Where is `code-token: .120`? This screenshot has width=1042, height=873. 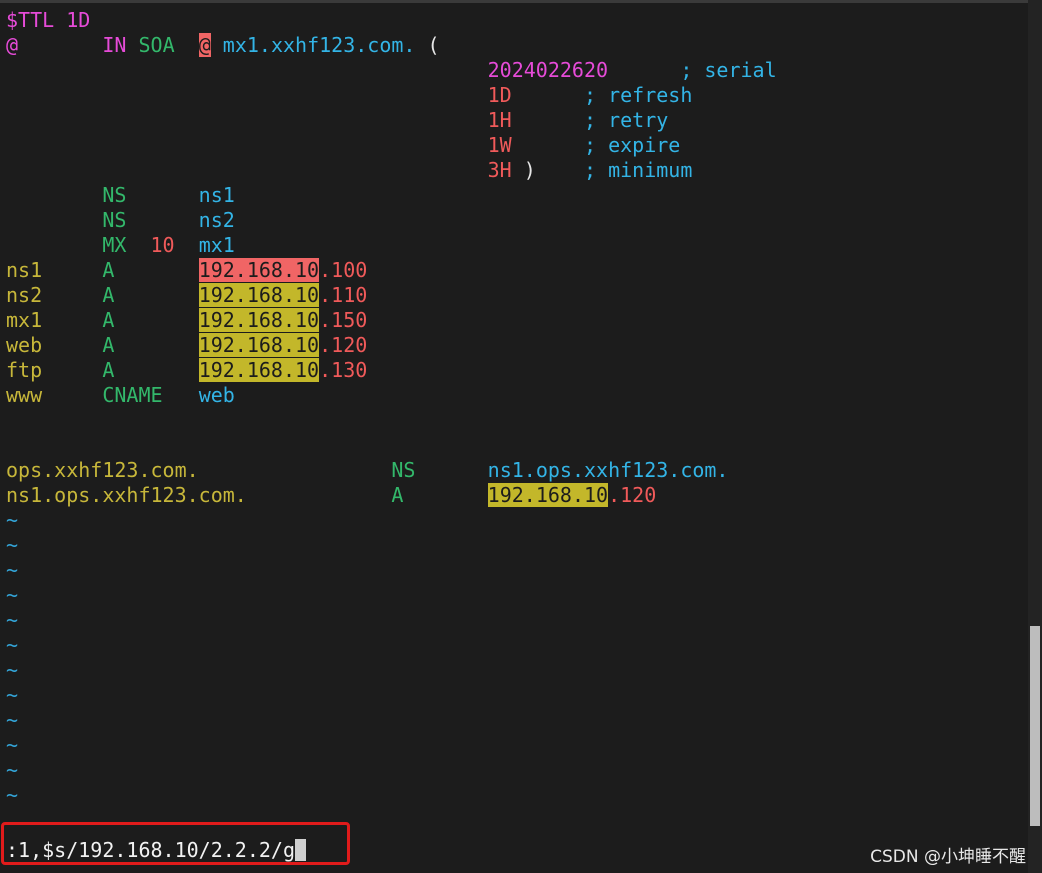
code-token: .120 is located at coordinates (632, 495).